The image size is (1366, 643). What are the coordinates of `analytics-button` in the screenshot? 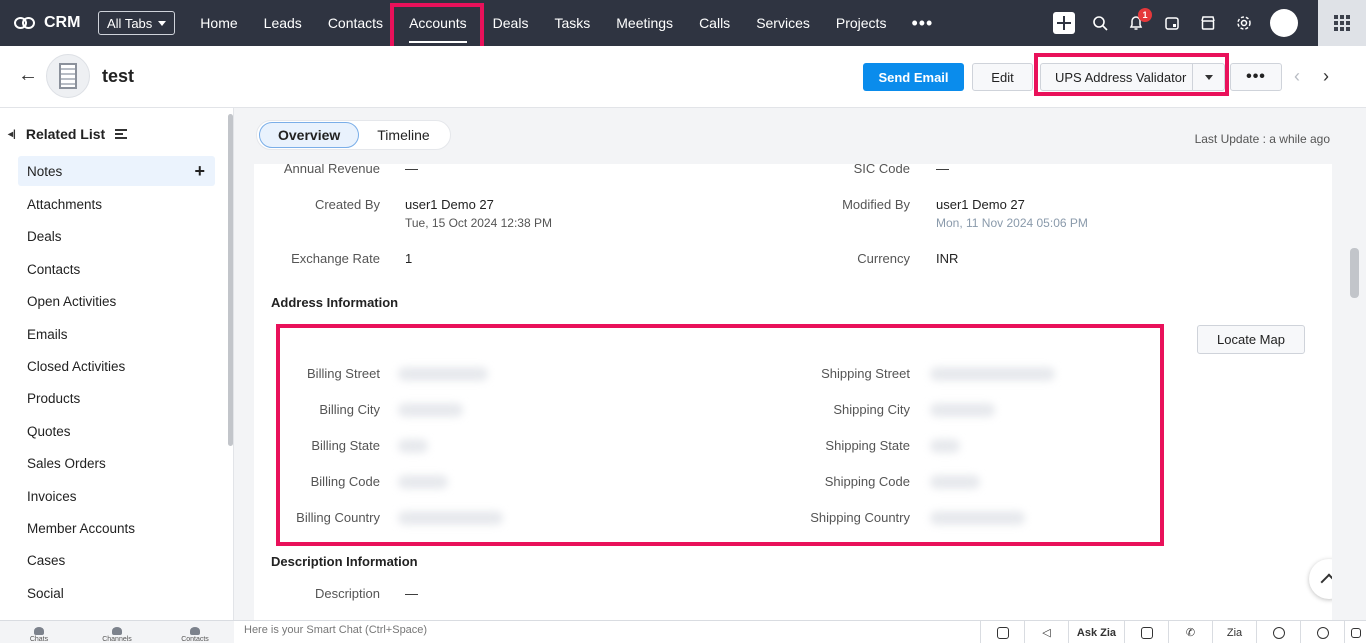 It's located at (1146, 632).